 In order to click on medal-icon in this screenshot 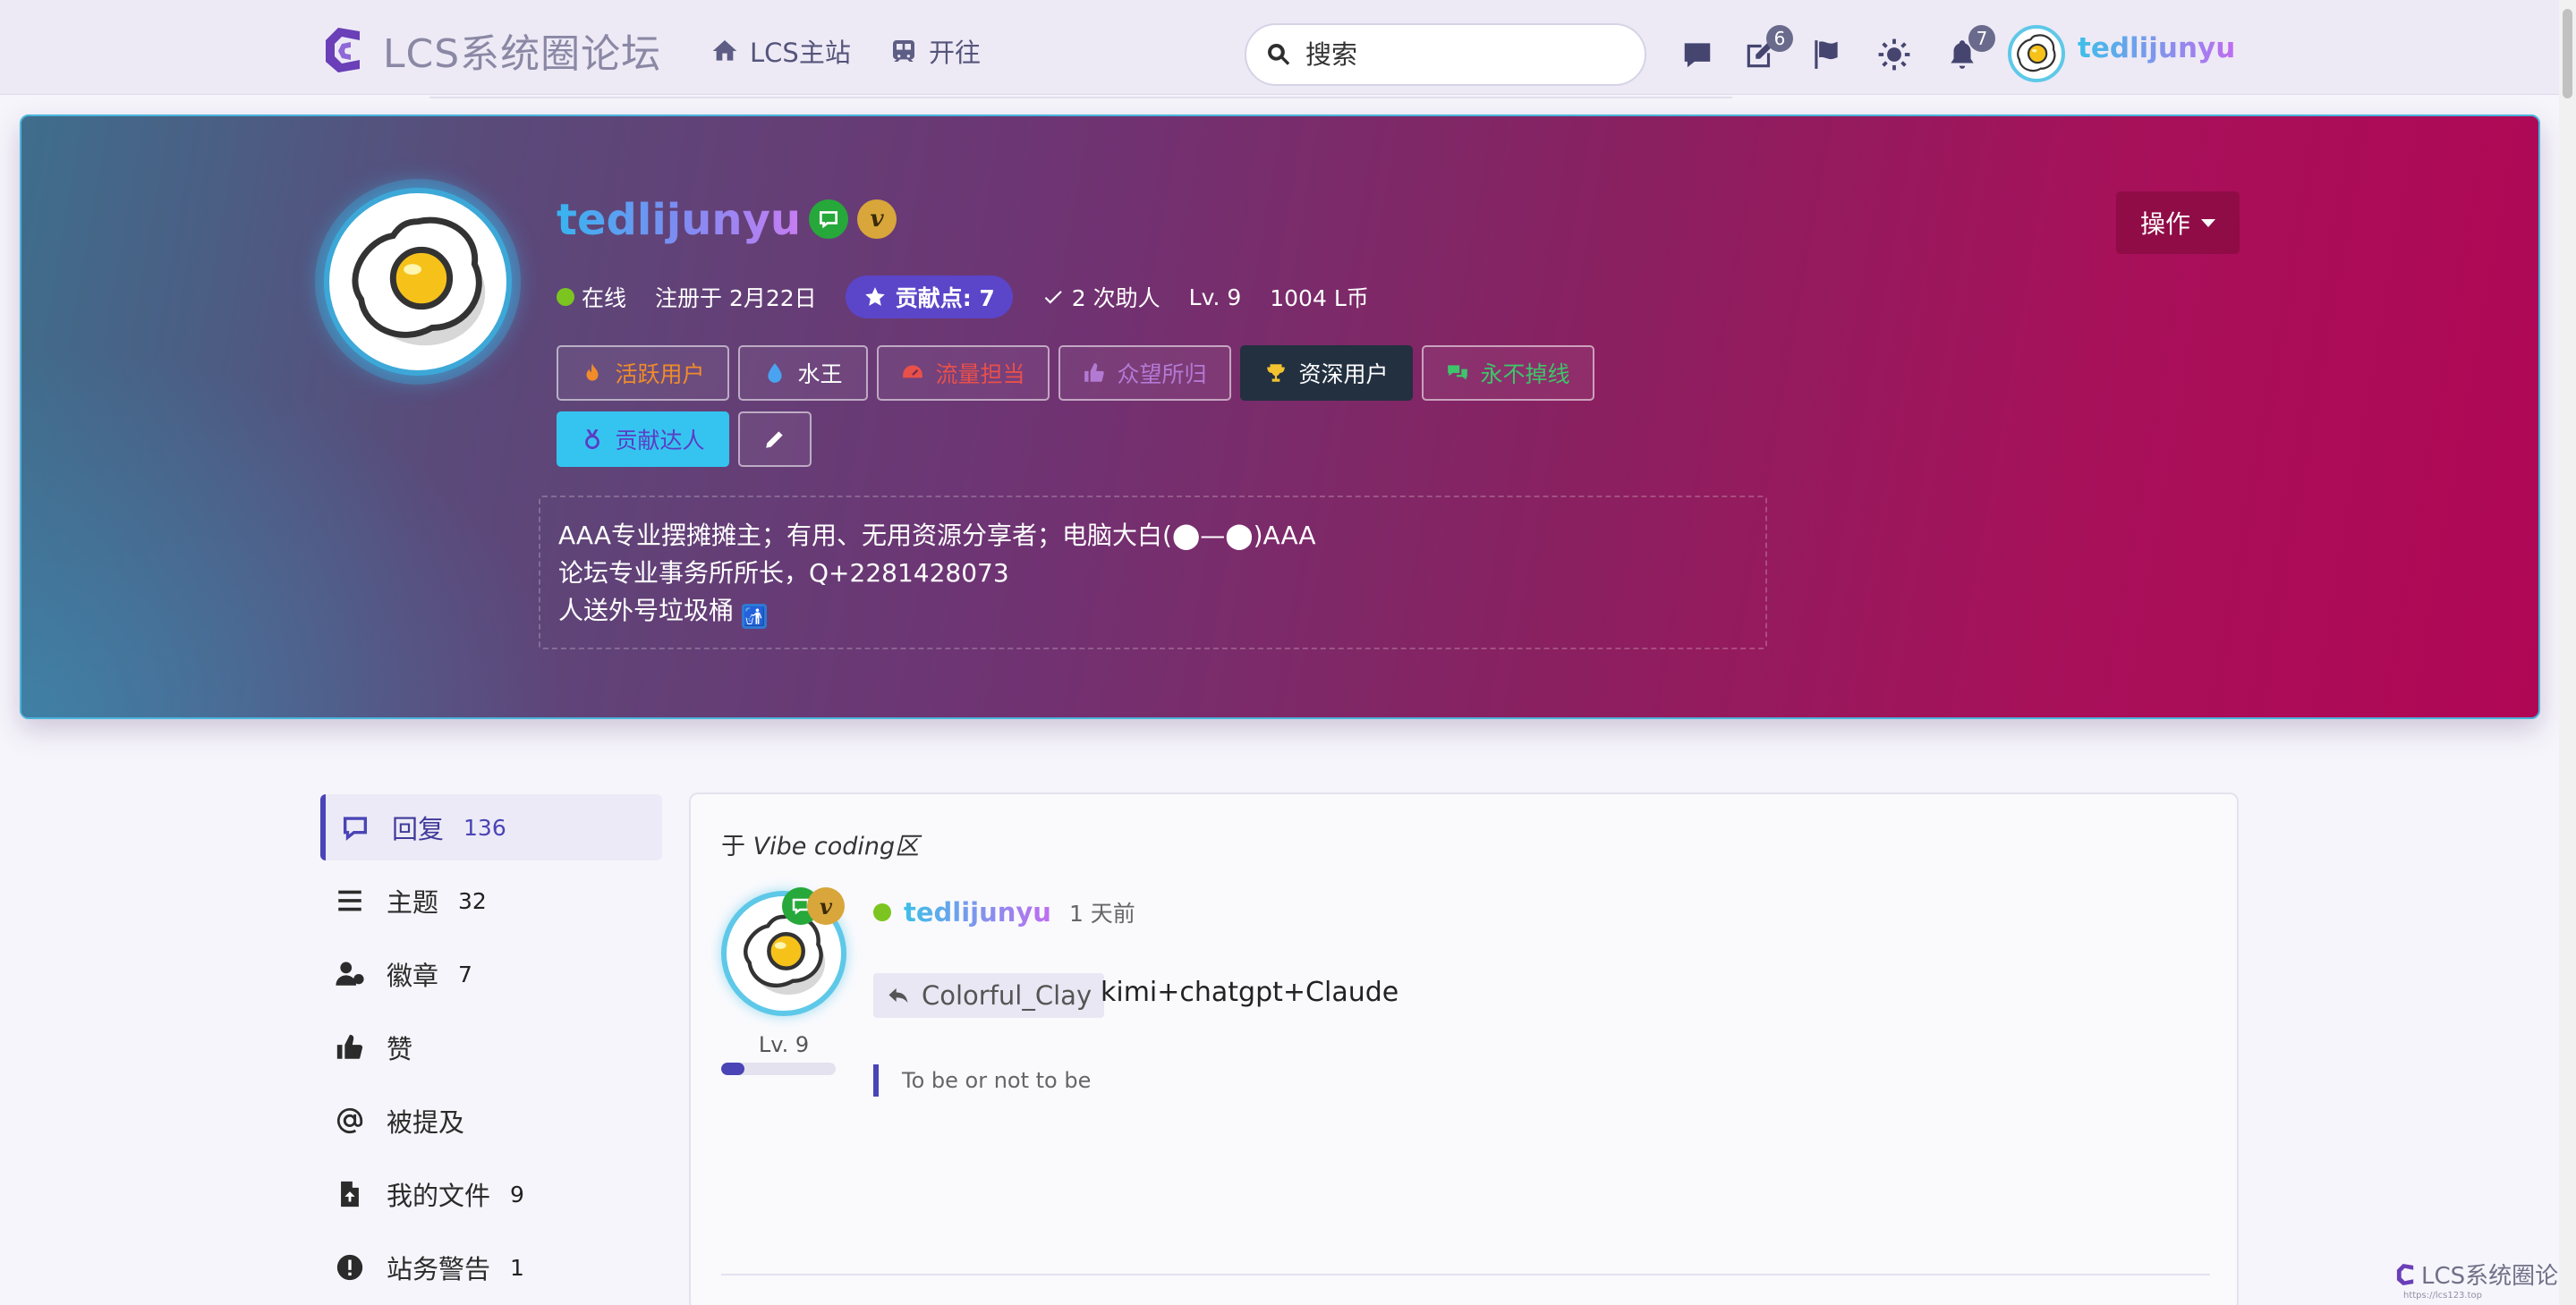, I will do `click(592, 439)`.